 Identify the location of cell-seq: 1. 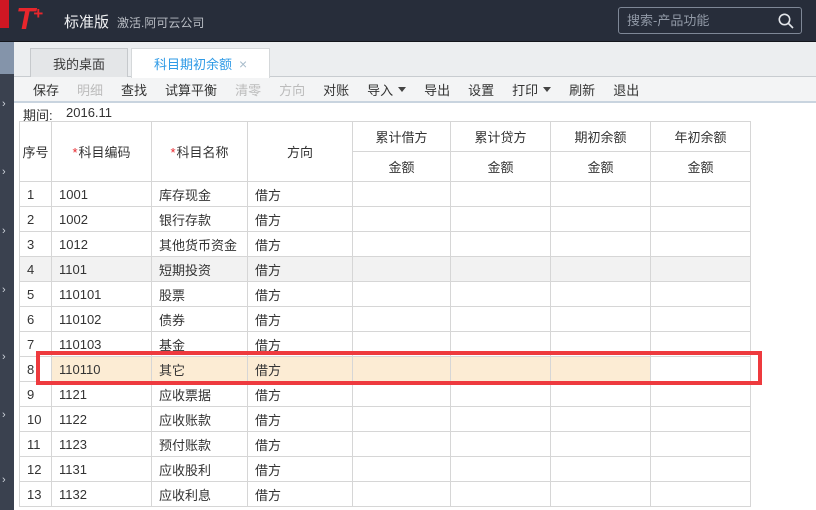
(35, 194).